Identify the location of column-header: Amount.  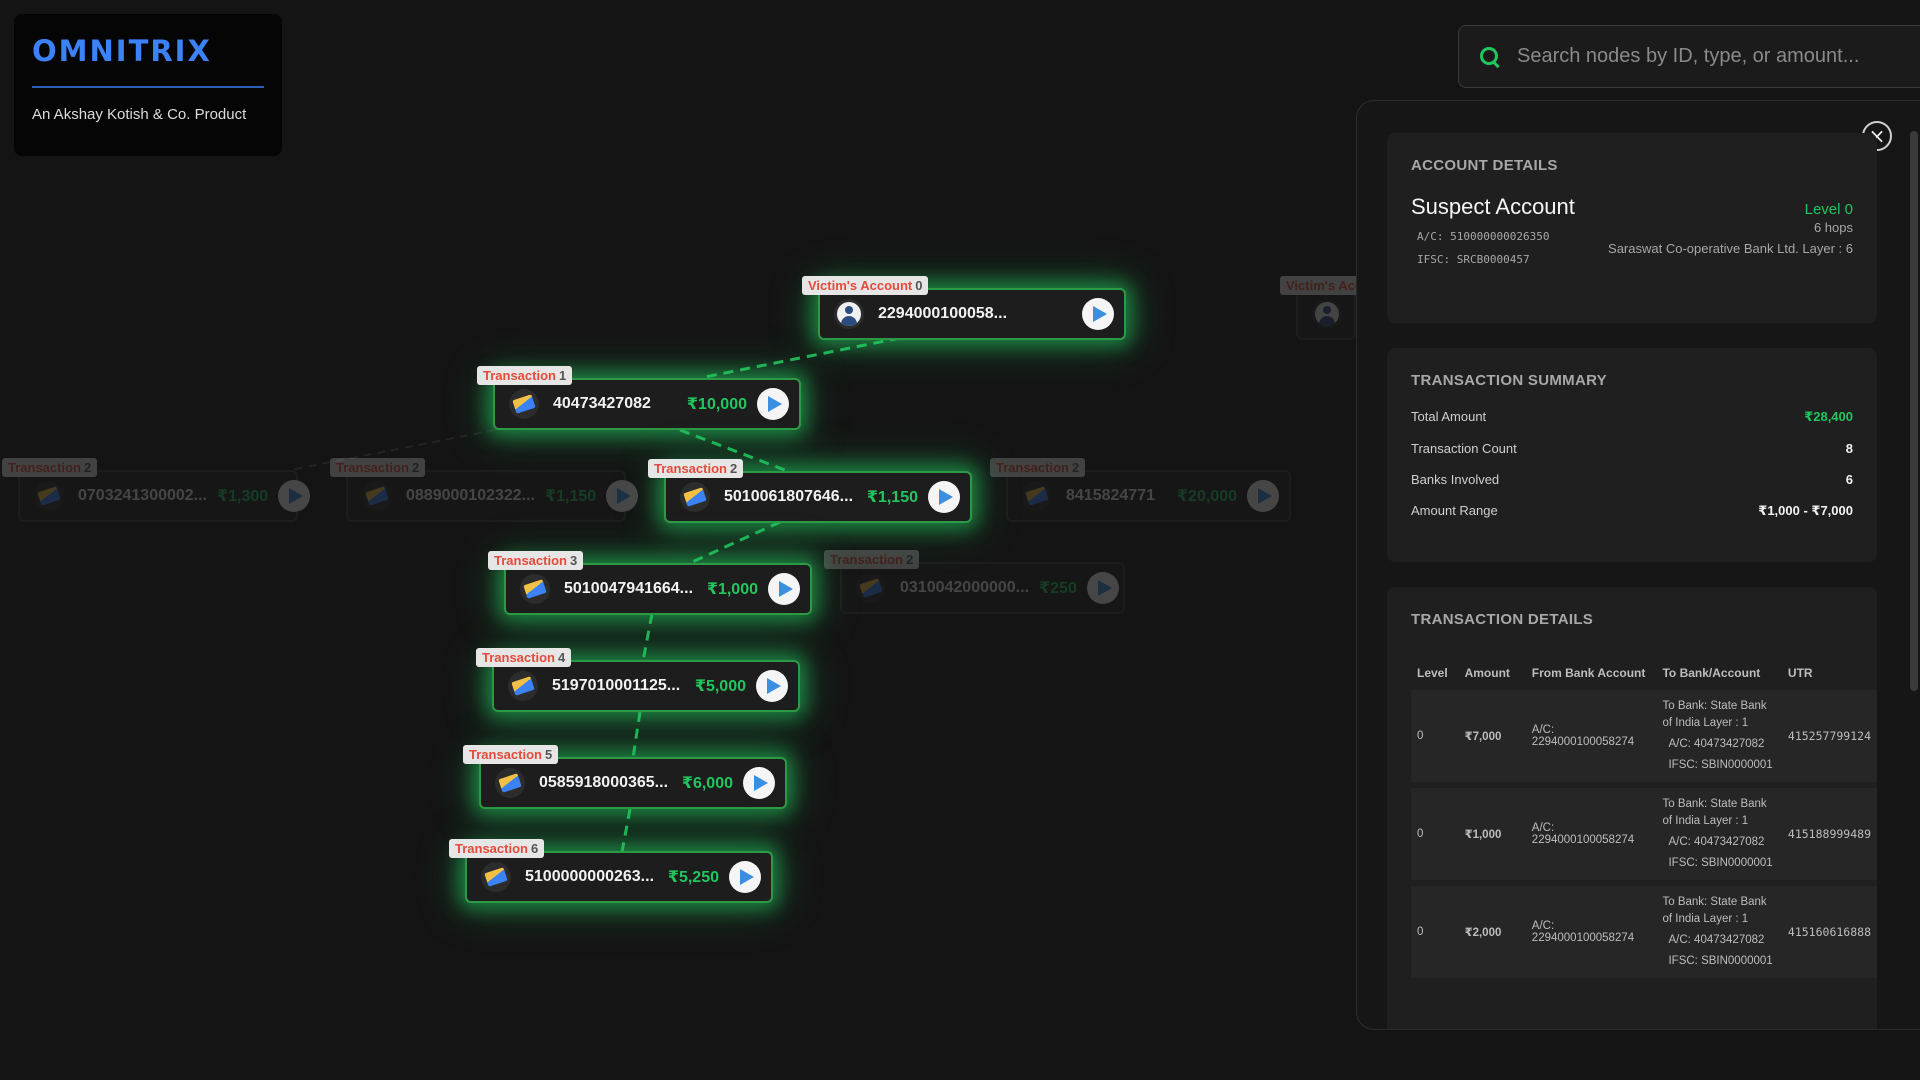
(1487, 673).